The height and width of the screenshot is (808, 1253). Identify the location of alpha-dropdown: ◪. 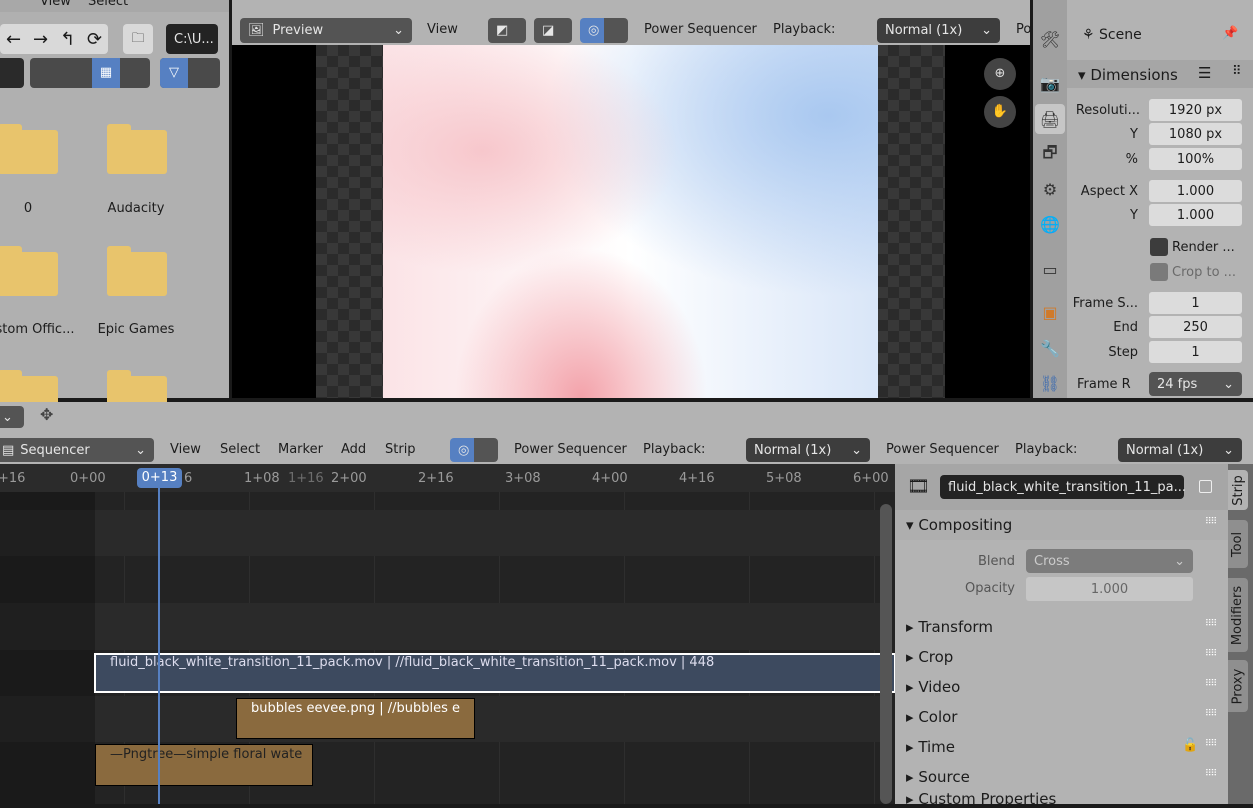
(553, 30).